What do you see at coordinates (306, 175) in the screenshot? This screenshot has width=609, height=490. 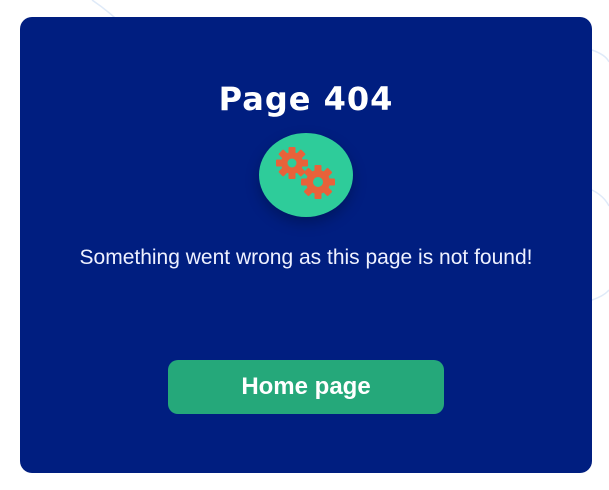 I see `gears-icon` at bounding box center [306, 175].